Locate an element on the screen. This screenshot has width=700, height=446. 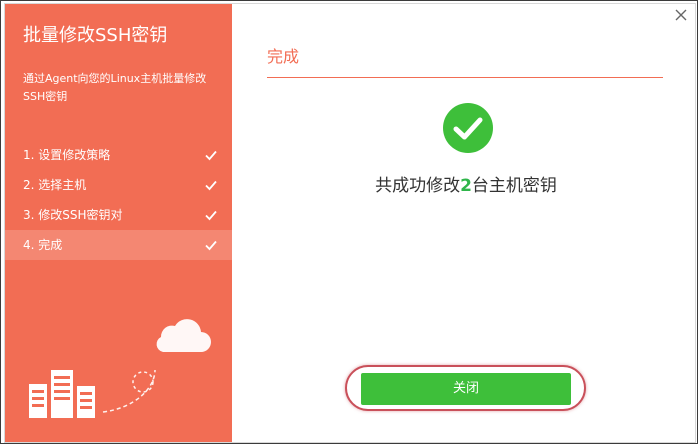
result-suffix: 台主机密钥 is located at coordinates (514, 186).